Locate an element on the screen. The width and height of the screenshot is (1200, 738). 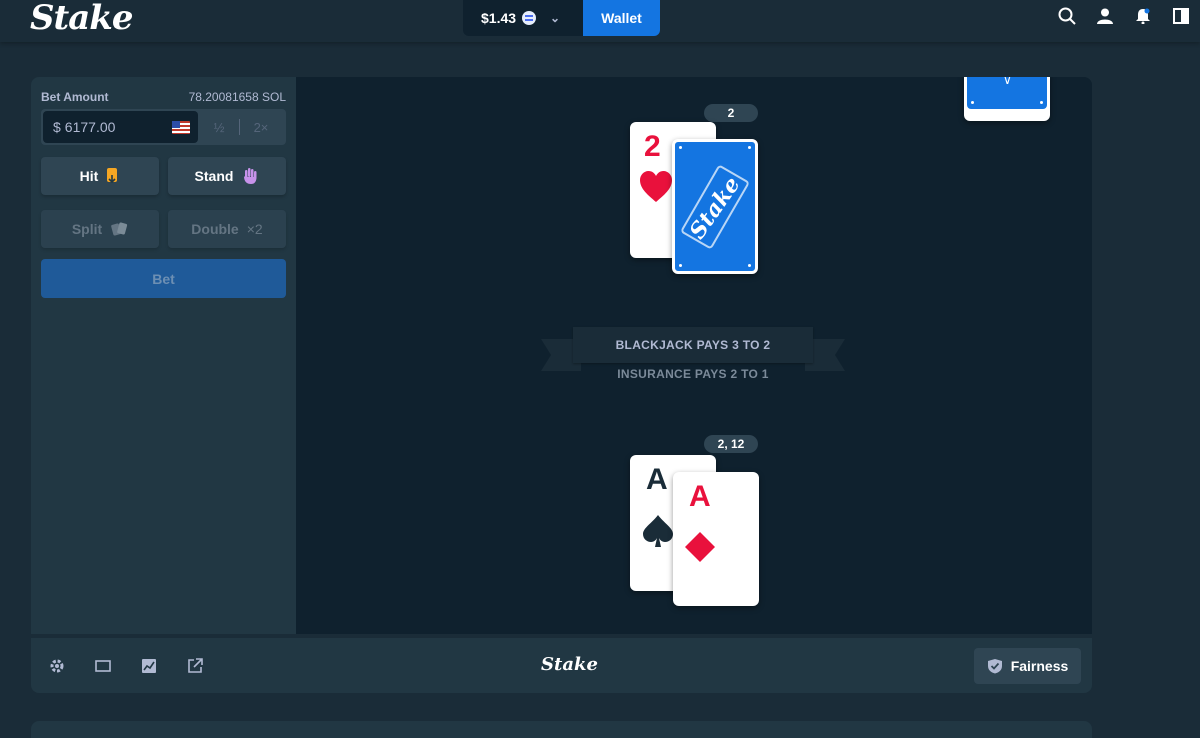
shield-check-icon is located at coordinates (994, 666).